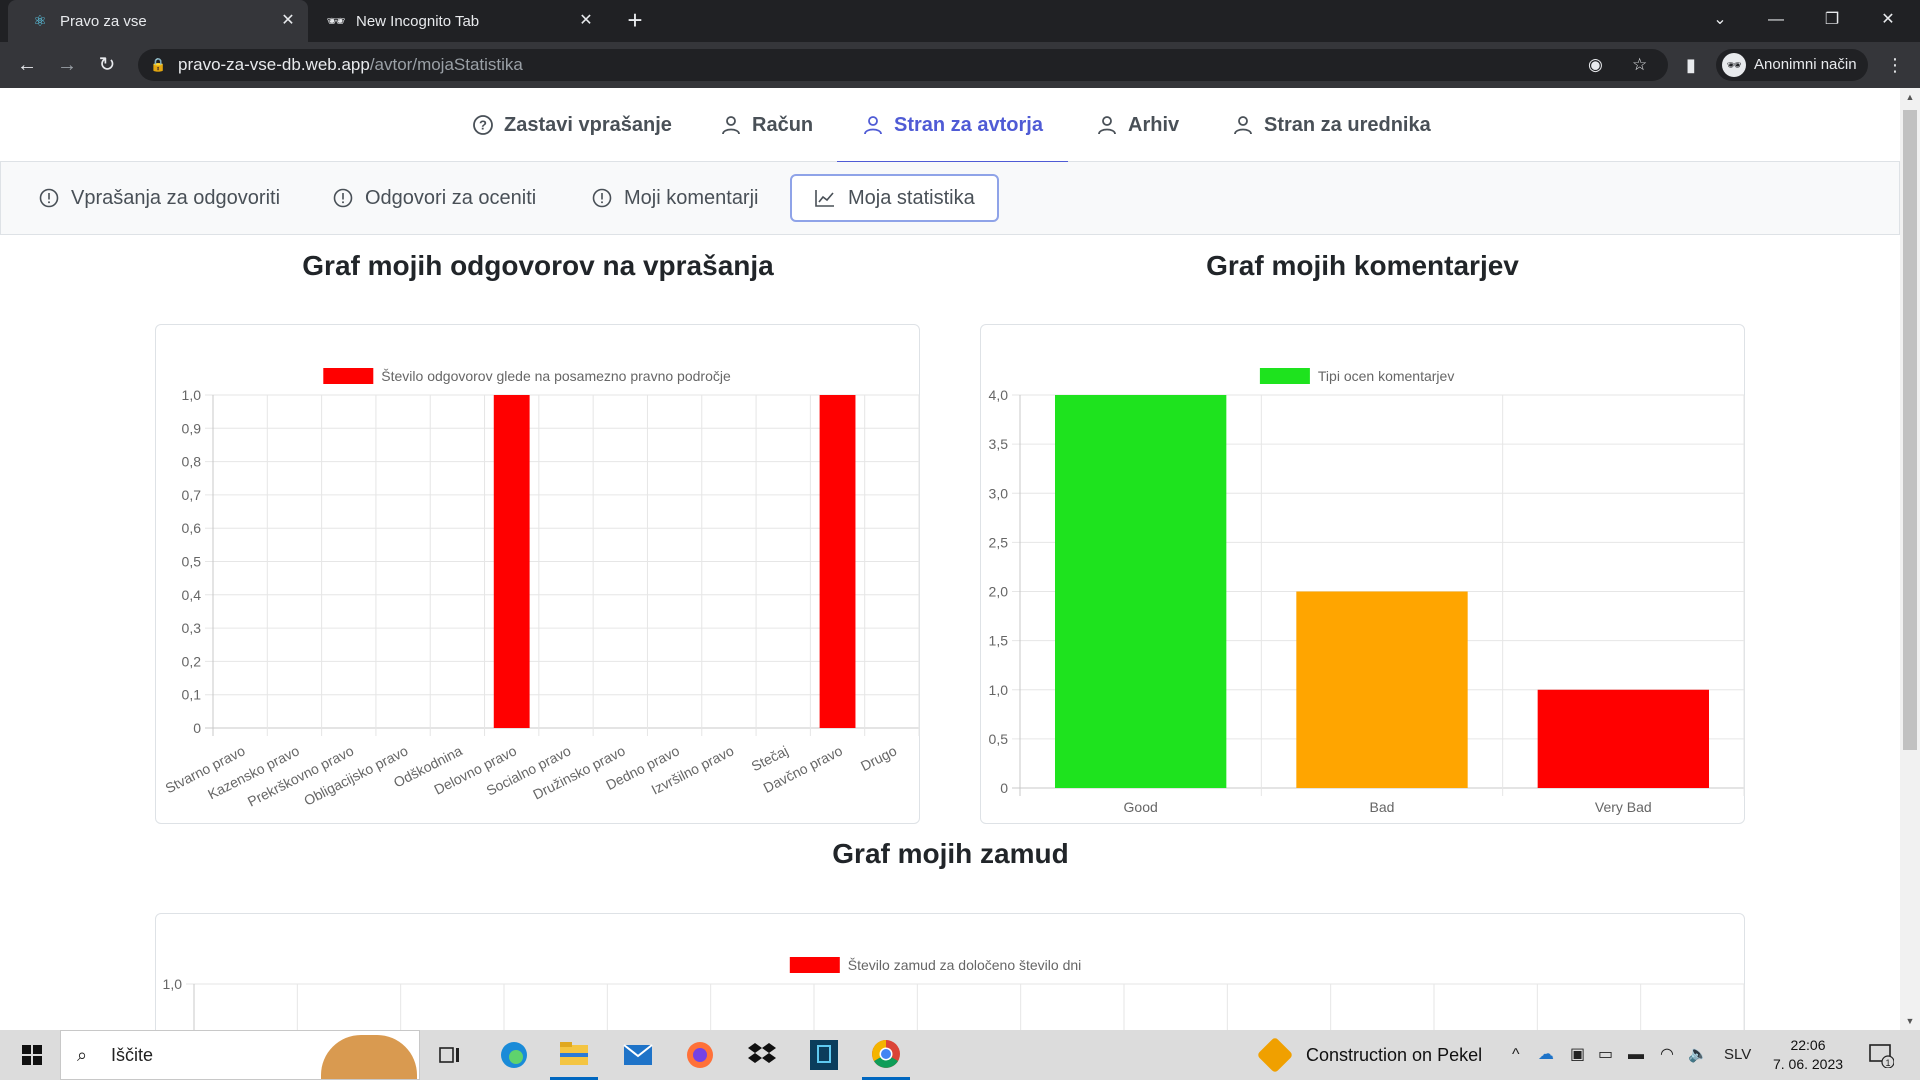 The width and height of the screenshot is (1920, 1080). I want to click on weather-widget: Construction on Pekel, so click(1369, 1055).